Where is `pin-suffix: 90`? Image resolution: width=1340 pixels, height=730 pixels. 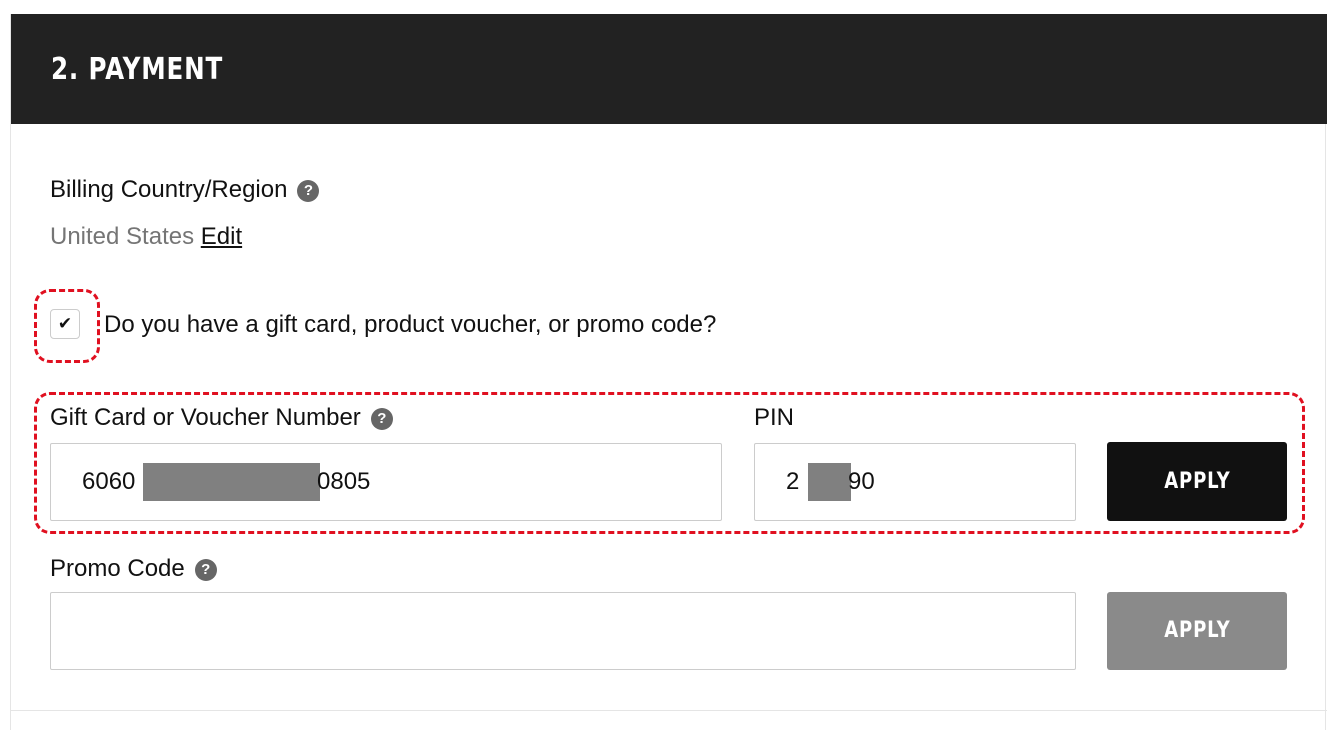
pin-suffix: 90 is located at coordinates (861, 481).